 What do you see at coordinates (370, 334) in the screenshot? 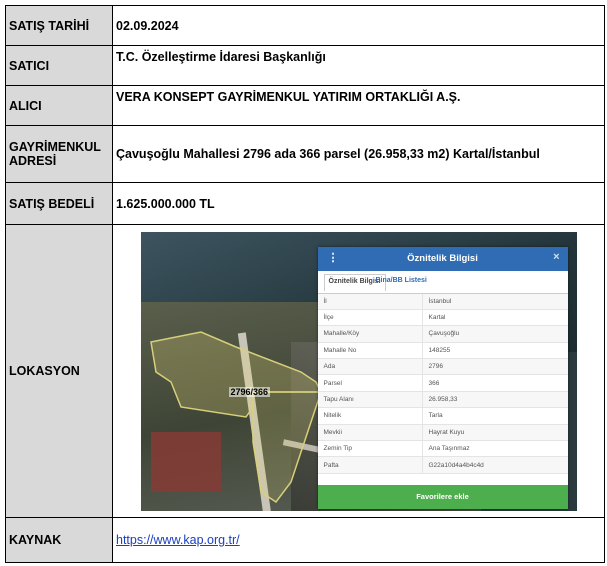
I see `attribute-key: Mahalle/Köy` at bounding box center [370, 334].